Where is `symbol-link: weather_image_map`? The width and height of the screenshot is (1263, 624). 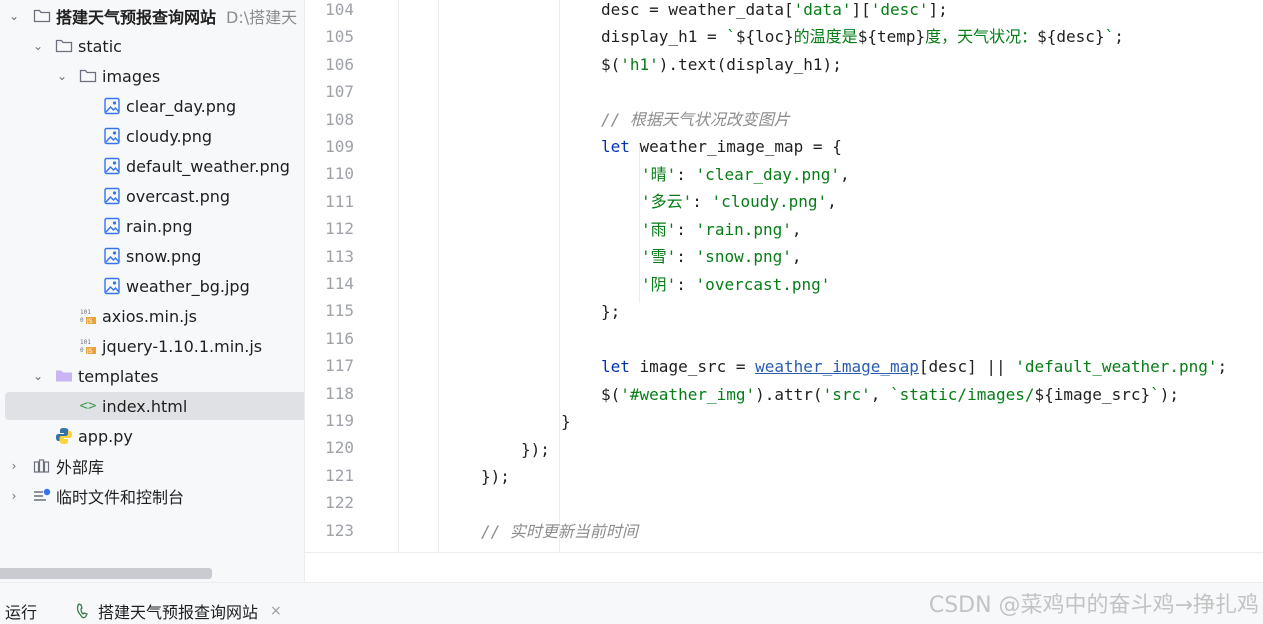 symbol-link: weather_image_map is located at coordinates (837, 366).